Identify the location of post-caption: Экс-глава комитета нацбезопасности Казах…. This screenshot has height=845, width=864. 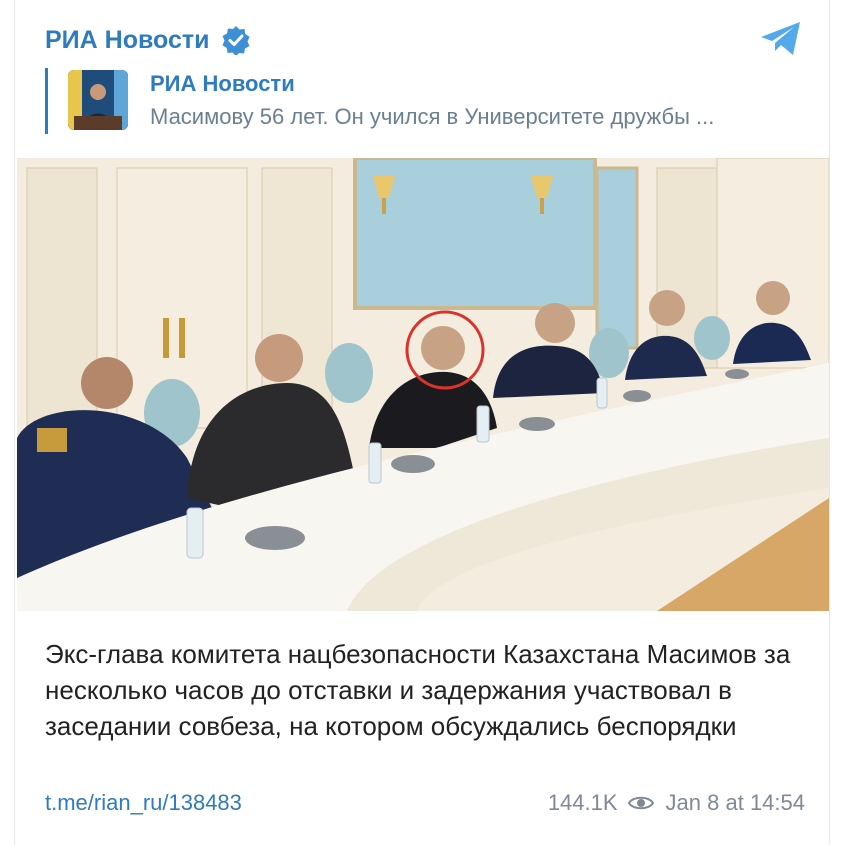
(418, 690).